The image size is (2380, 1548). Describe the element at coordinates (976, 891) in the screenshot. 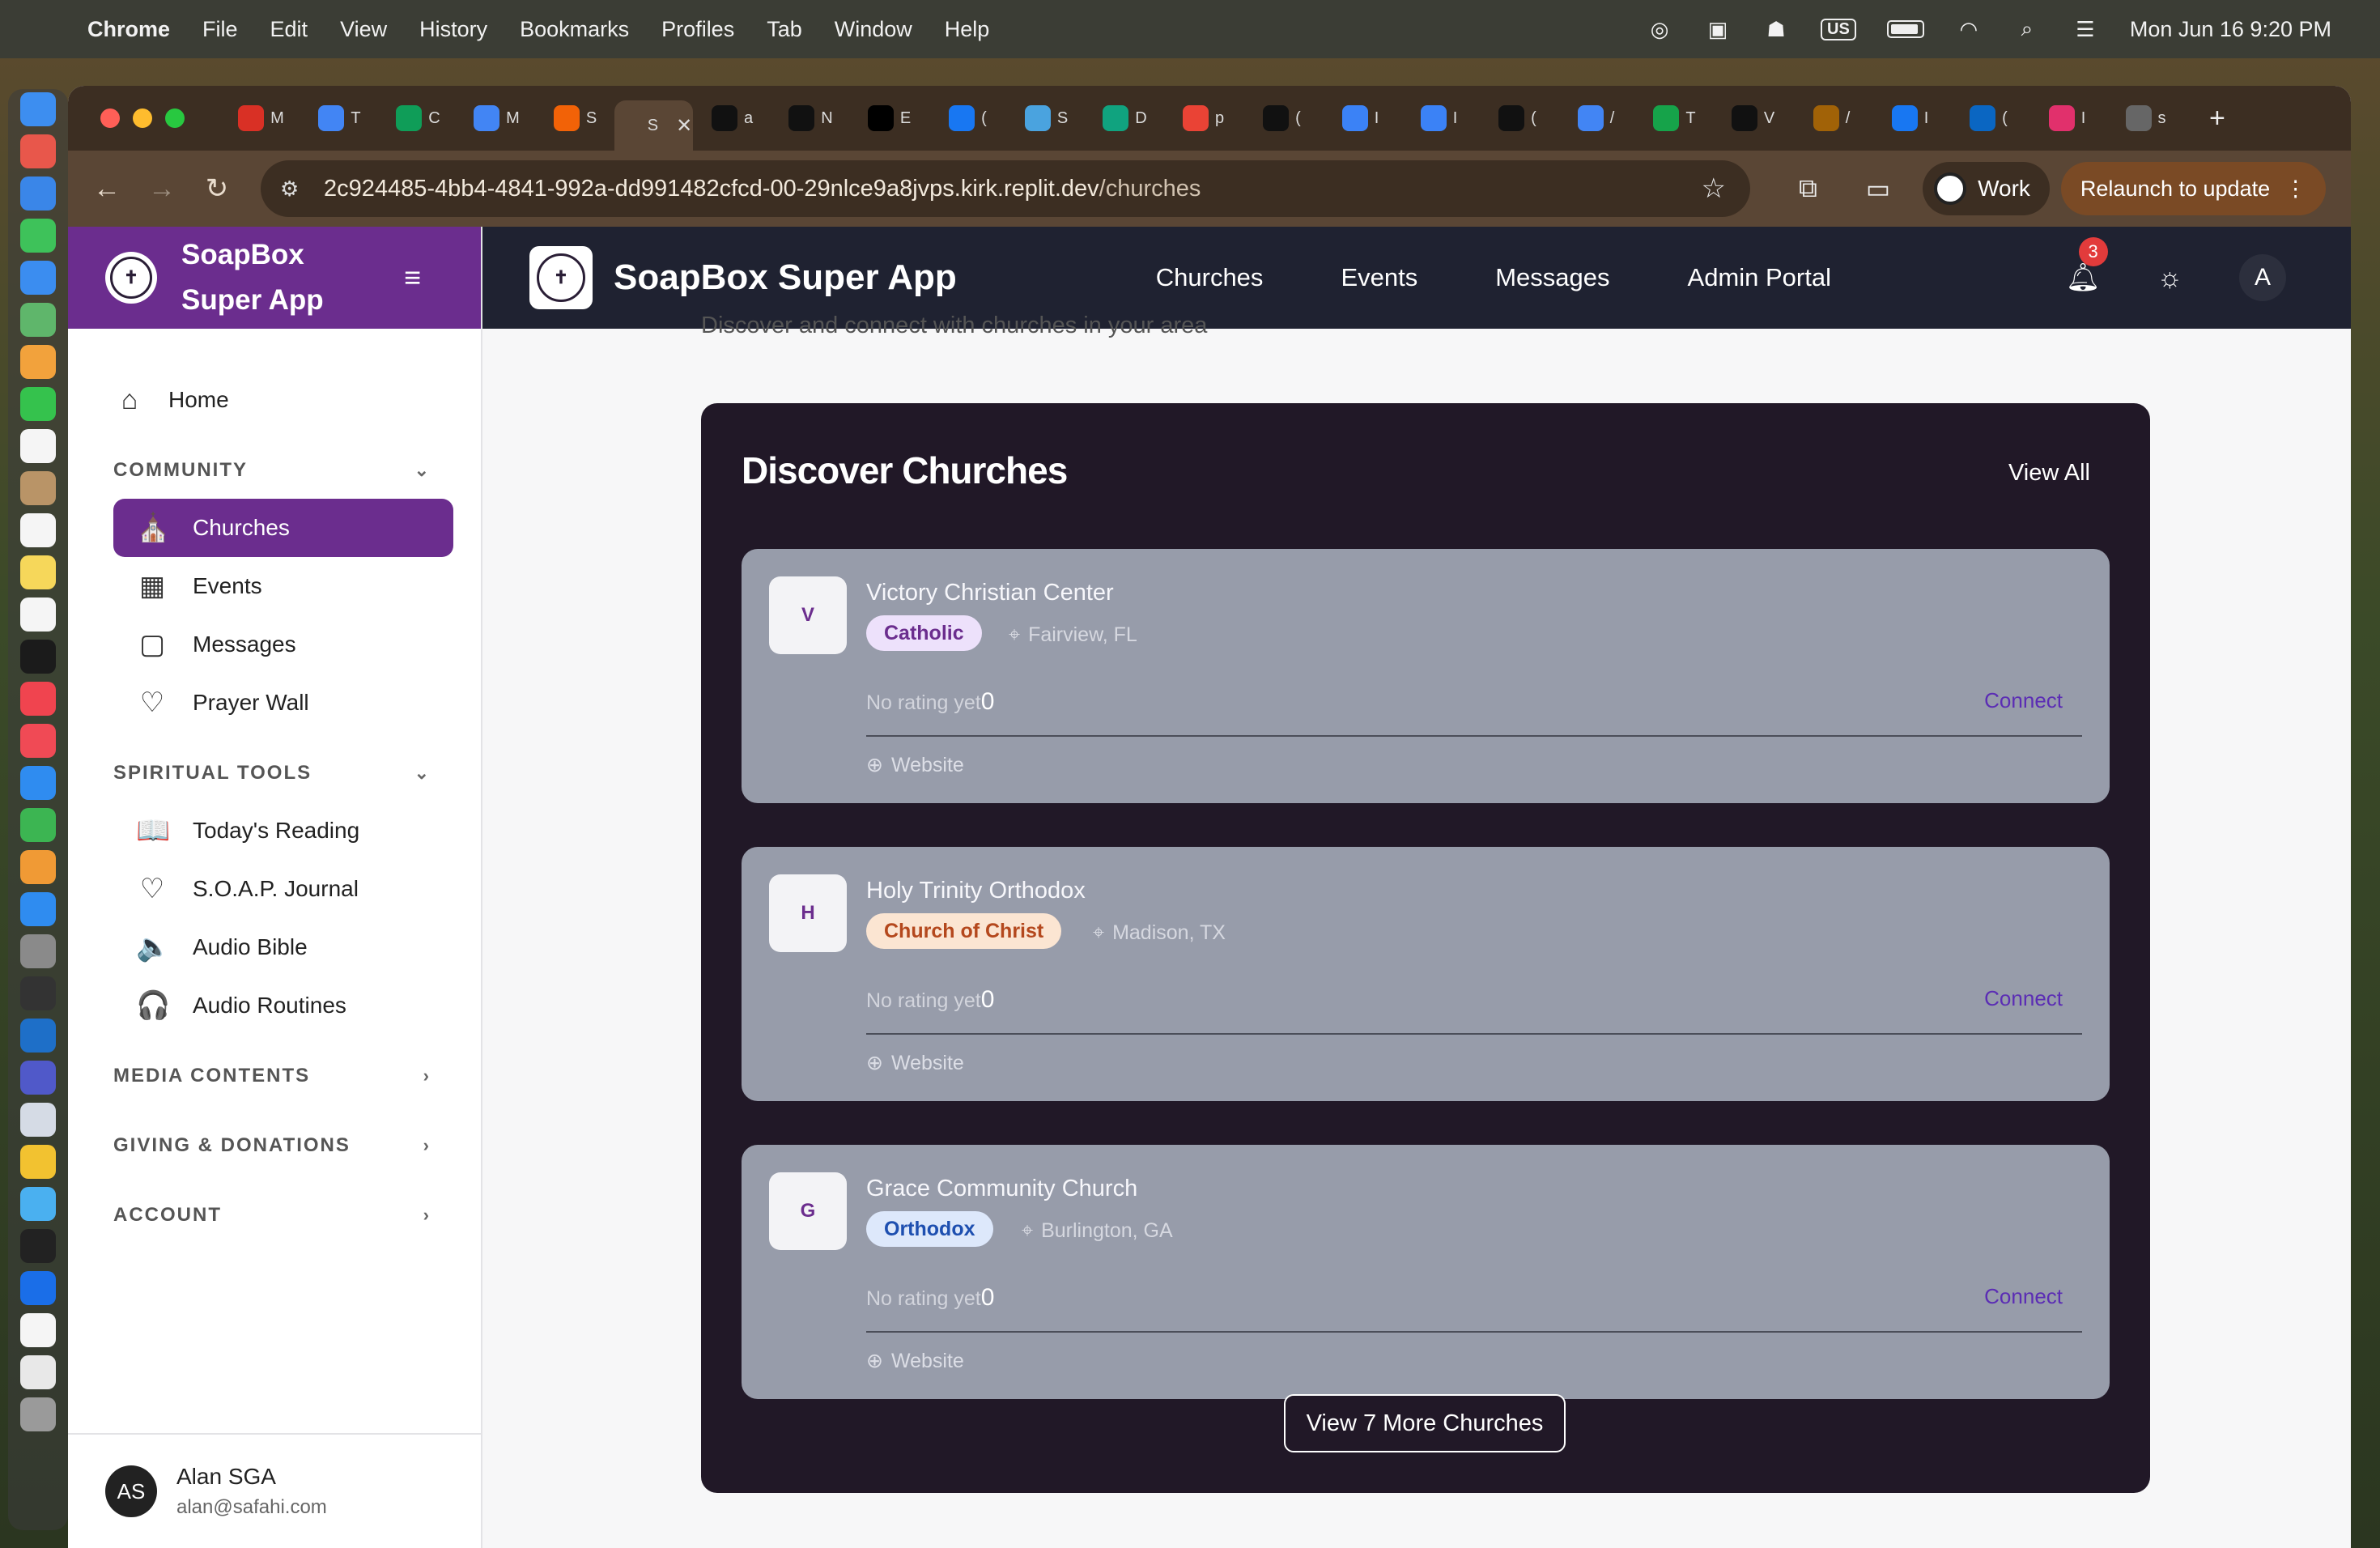

I see `church-name: Holy Trinity Orthodox` at that location.